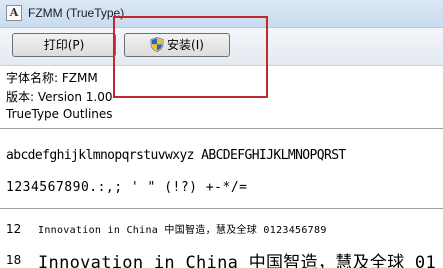 The height and width of the screenshot is (268, 443). Describe the element at coordinates (127, 187) in the screenshot. I see `digits-symbols-sample: 1234567890.:,; ' " (!?) +-*/=` at that location.